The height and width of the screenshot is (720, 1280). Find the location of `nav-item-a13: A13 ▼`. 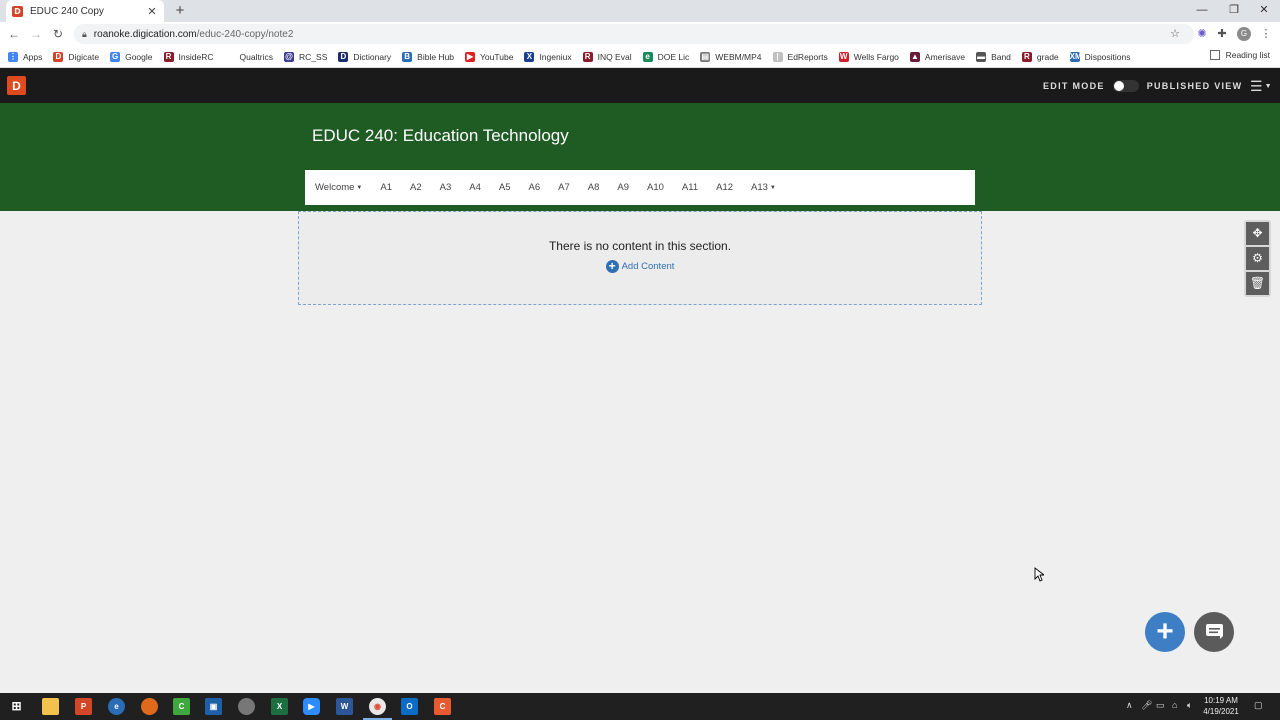

nav-item-a13: A13 ▼ is located at coordinates (763, 187).